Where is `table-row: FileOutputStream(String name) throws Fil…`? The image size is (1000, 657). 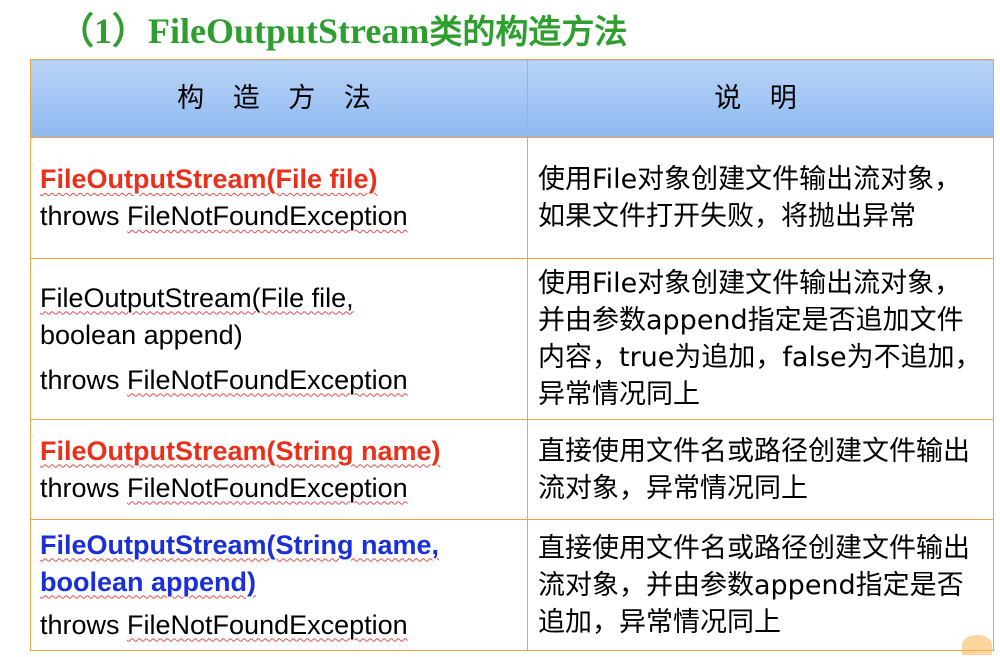
table-row: FileOutputStream(String name) throws Fil… is located at coordinates (512, 469).